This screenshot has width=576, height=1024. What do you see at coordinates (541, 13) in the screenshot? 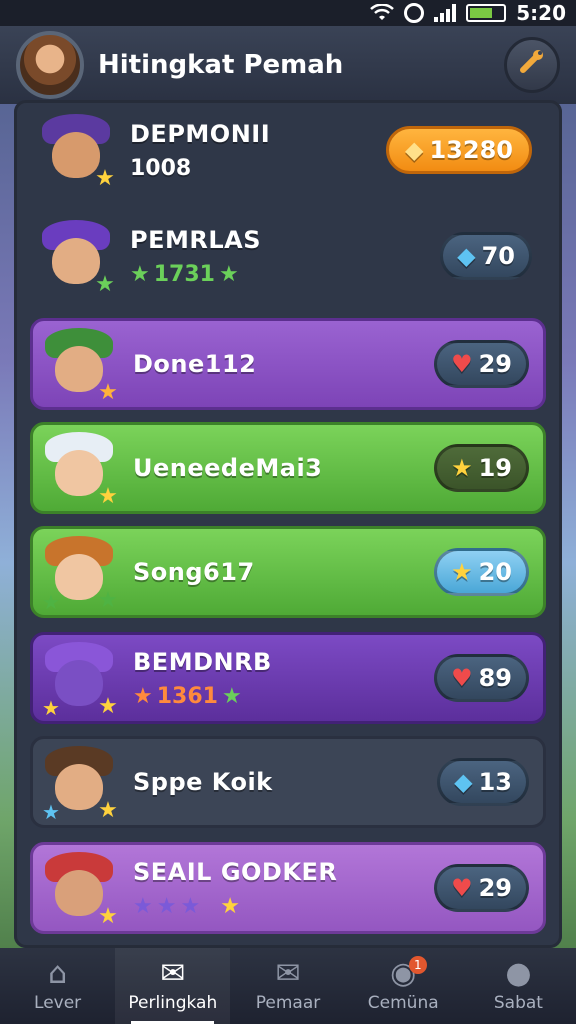
I see `status-time: 5:20` at bounding box center [541, 13].